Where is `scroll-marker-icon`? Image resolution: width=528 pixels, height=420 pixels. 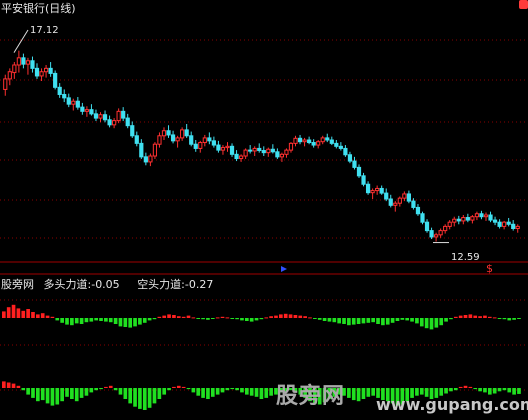
scroll-marker-icon is located at coordinates (284, 269).